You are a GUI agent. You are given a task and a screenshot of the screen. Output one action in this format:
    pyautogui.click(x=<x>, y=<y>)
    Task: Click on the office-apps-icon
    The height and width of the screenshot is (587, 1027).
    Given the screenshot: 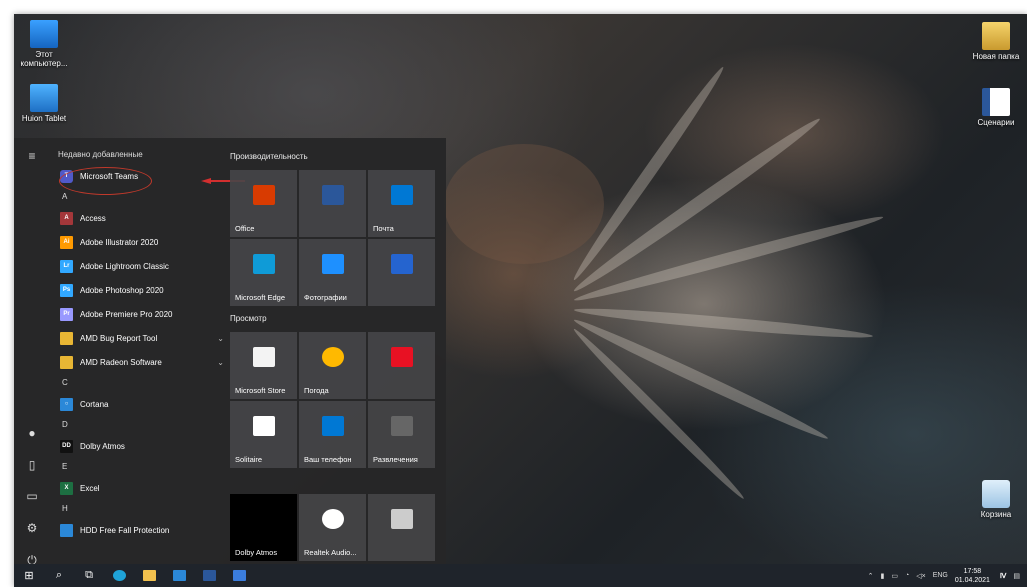 What is the action you would take?
    pyautogui.click(x=332, y=195)
    